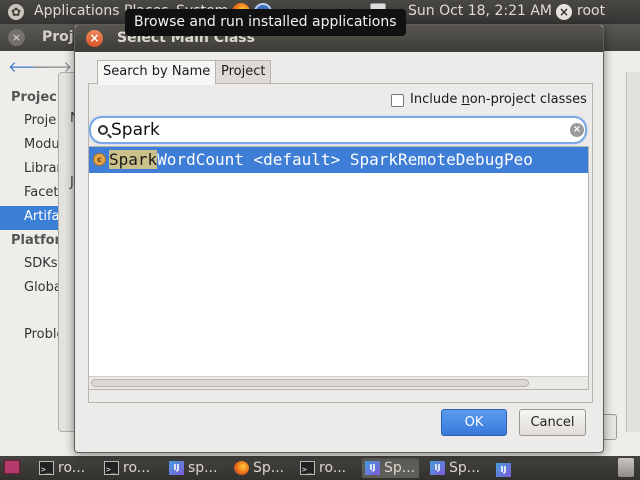 The height and width of the screenshot is (480, 640). I want to click on clear-search-icon: ×, so click(577, 130).